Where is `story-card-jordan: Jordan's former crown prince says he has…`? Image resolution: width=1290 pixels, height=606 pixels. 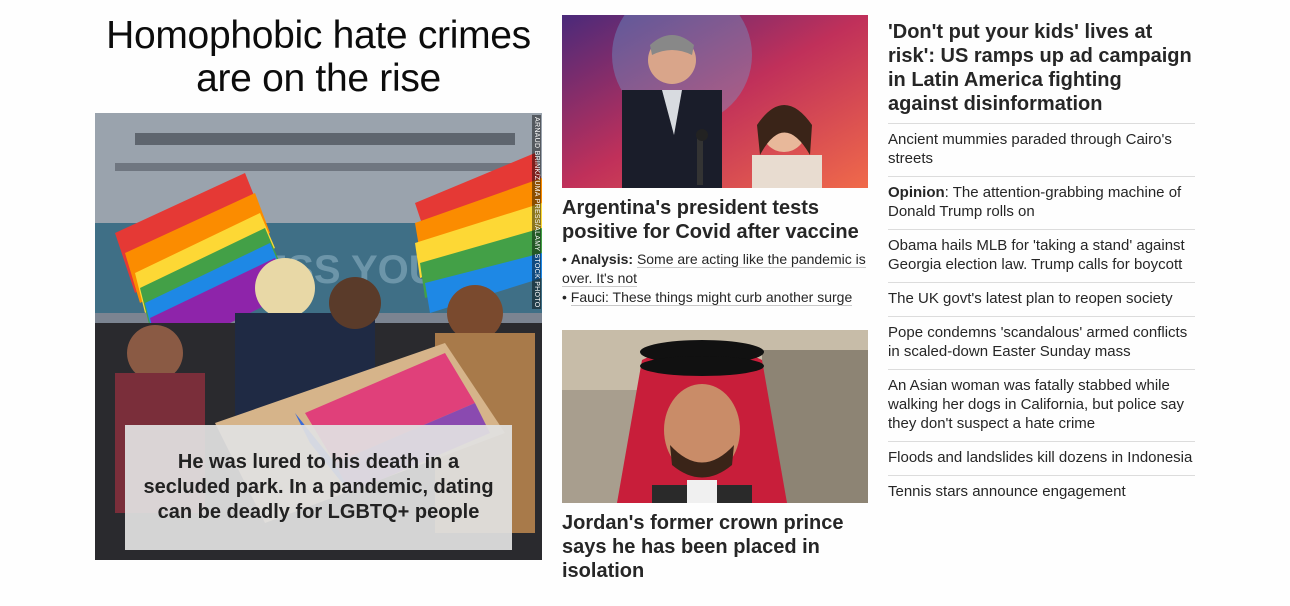
story-card-jordan: Jordan's former crown prince says he has… is located at coordinates (715, 456).